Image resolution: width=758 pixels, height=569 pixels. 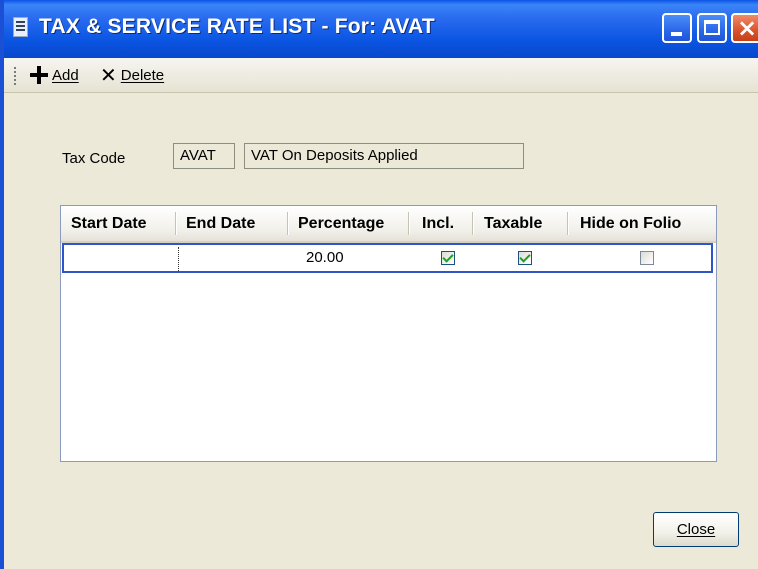 What do you see at coordinates (39, 75) in the screenshot?
I see `plus-icon` at bounding box center [39, 75].